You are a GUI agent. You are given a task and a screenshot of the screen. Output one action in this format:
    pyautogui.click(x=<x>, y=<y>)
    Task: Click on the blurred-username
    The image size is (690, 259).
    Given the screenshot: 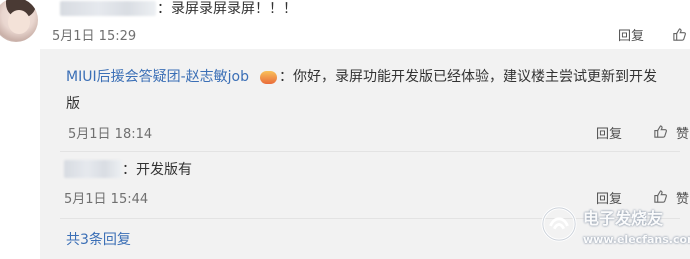 What is the action you would take?
    pyautogui.click(x=108, y=8)
    